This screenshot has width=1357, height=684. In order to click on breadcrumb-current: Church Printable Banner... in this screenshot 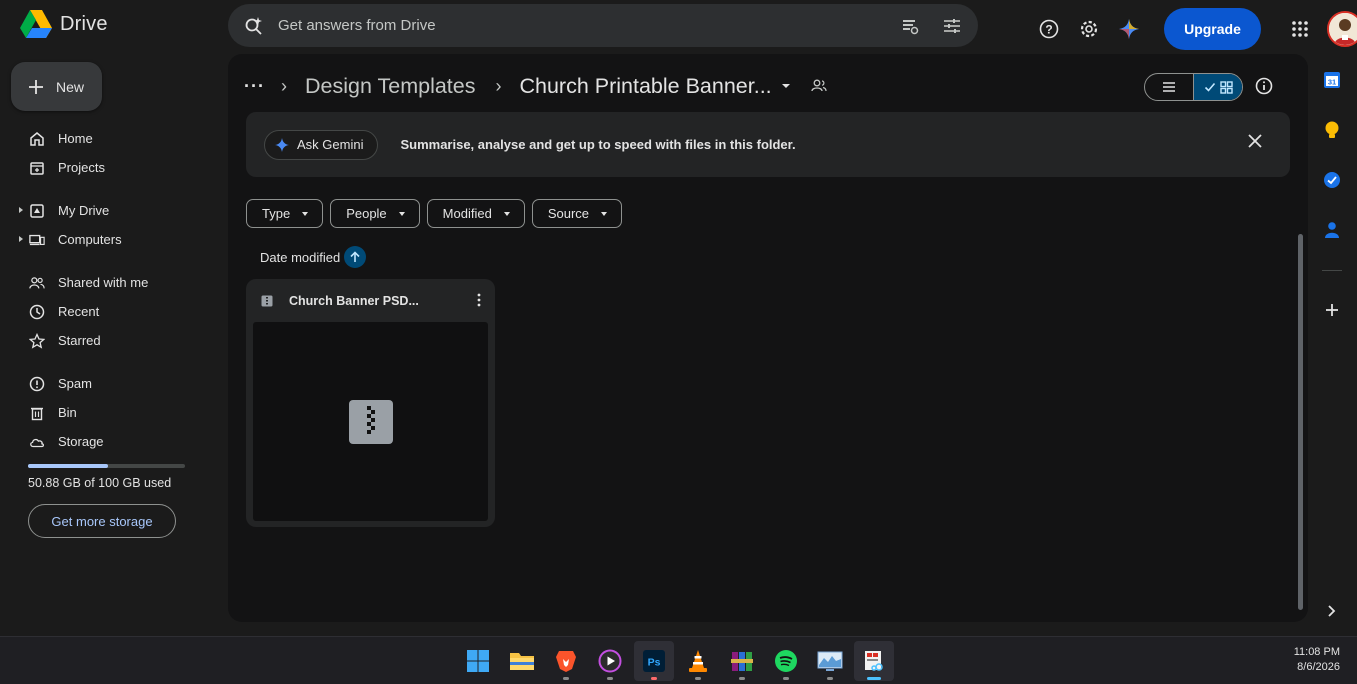, I will do `click(645, 86)`.